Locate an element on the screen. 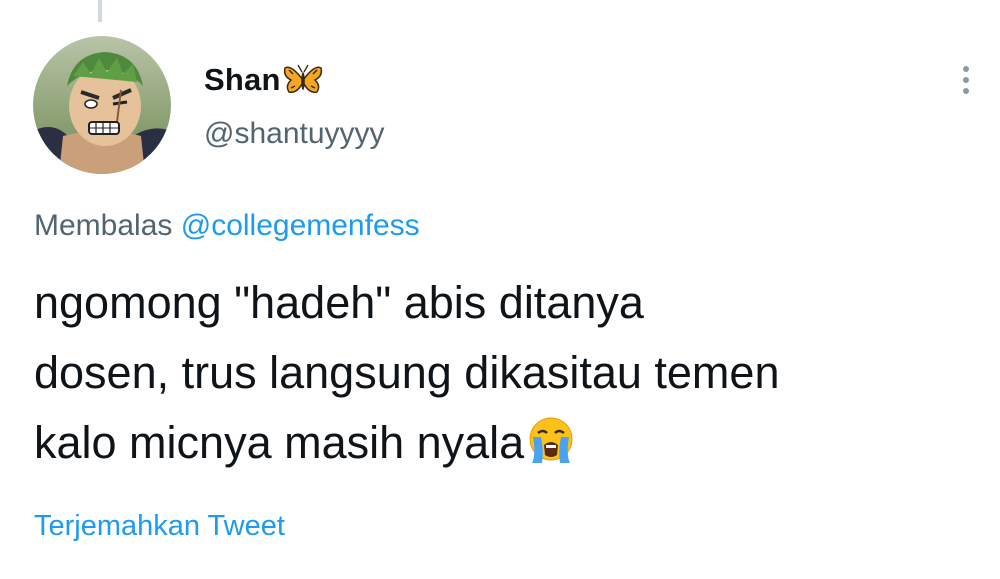 The image size is (1000, 579). tweet-text-line: dosen, trus langsung dikasitau temen is located at coordinates (407, 372).